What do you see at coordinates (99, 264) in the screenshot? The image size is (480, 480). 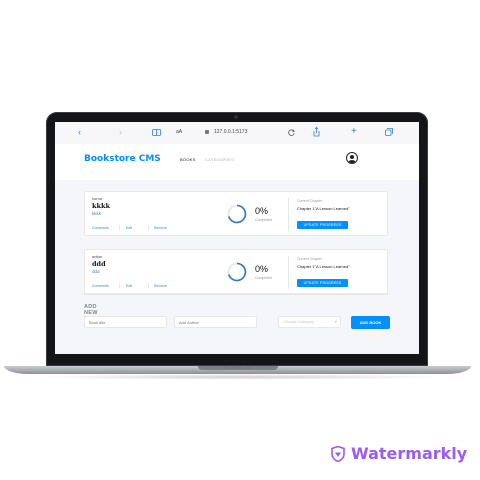 I see `book-title: ddd` at bounding box center [99, 264].